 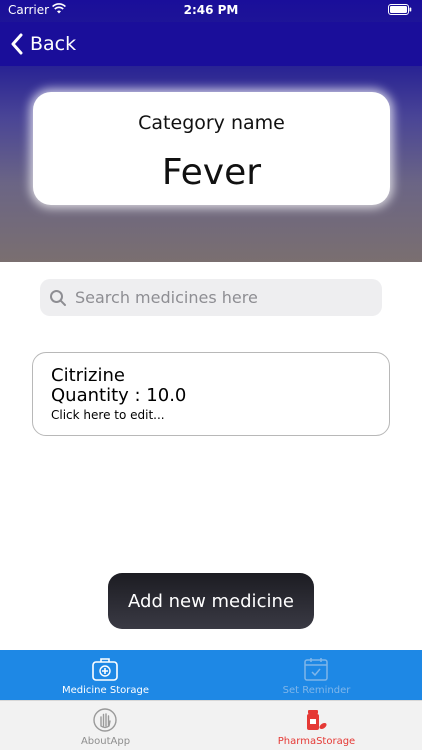 I want to click on navigation-bar: Back, so click(x=211, y=44).